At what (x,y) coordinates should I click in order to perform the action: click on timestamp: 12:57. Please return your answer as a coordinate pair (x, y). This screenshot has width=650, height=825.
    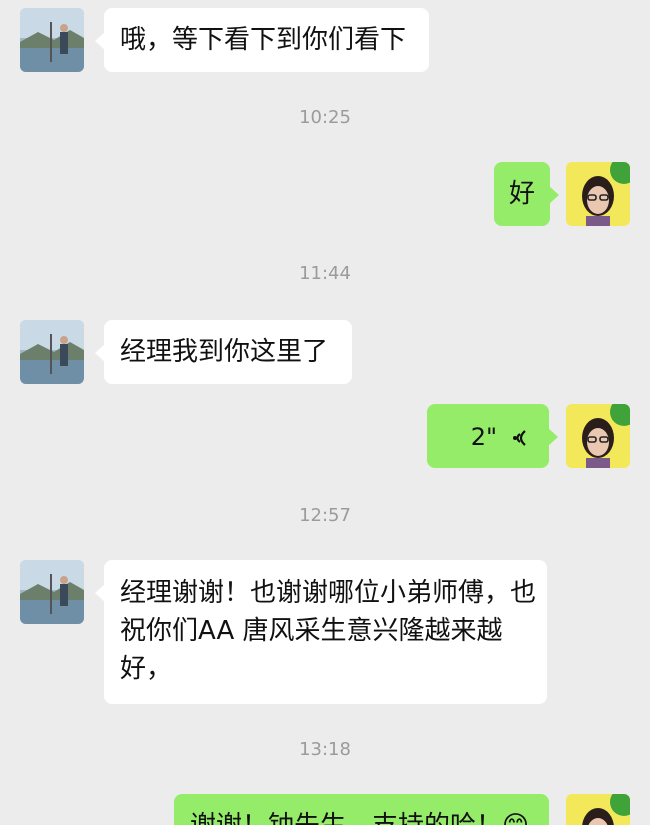
    Looking at the image, I should click on (325, 515).